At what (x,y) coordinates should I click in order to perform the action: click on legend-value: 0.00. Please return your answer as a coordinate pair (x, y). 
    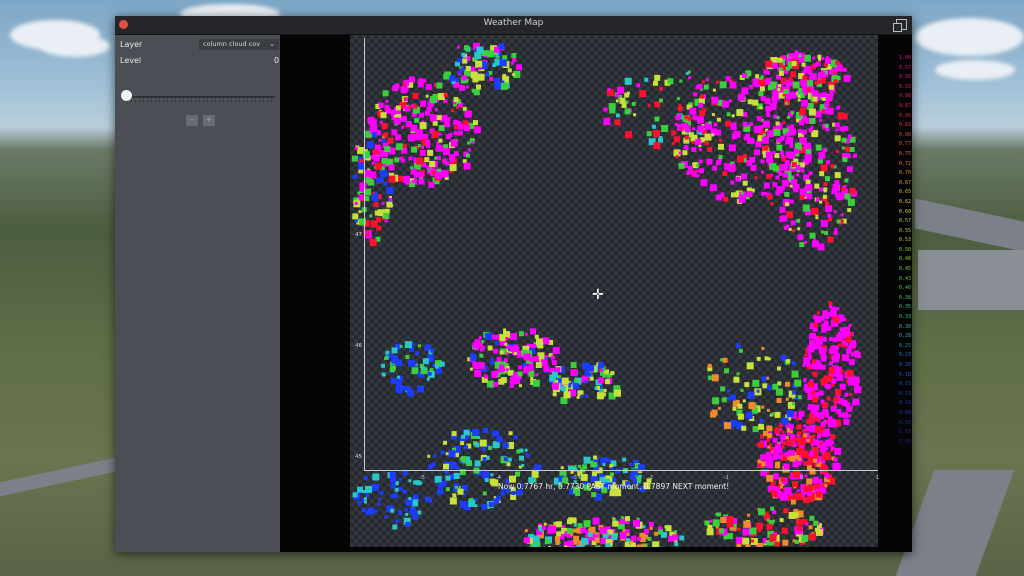
    Looking at the image, I should click on (904, 441).